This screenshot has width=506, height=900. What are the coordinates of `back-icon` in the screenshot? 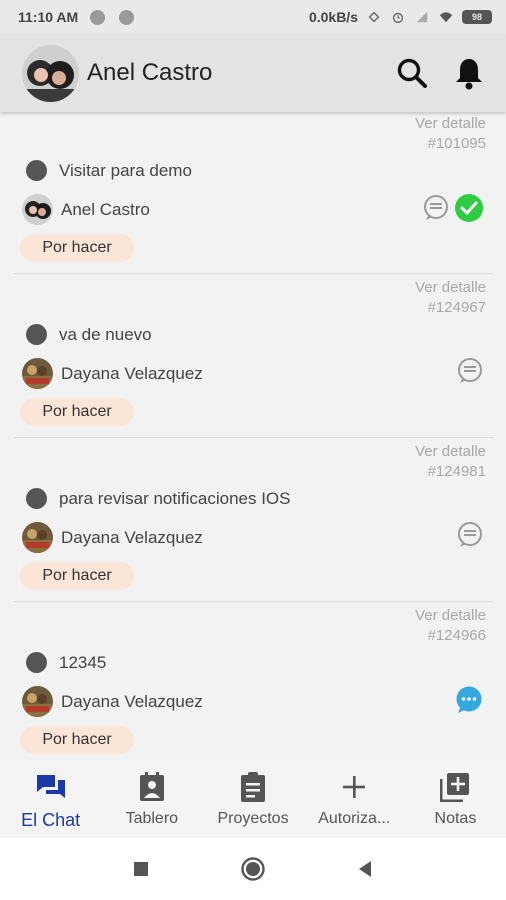 It's located at (365, 869).